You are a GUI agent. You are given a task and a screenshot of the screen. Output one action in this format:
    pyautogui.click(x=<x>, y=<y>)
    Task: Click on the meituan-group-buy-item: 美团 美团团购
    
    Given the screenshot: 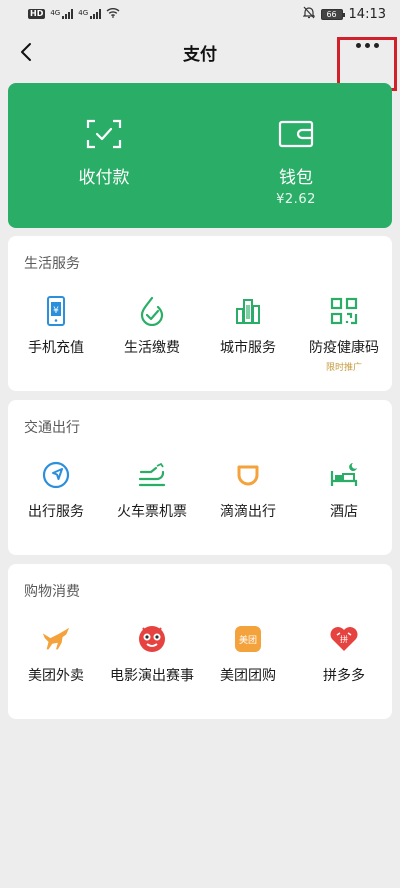 What is the action you would take?
    pyautogui.click(x=248, y=654)
    